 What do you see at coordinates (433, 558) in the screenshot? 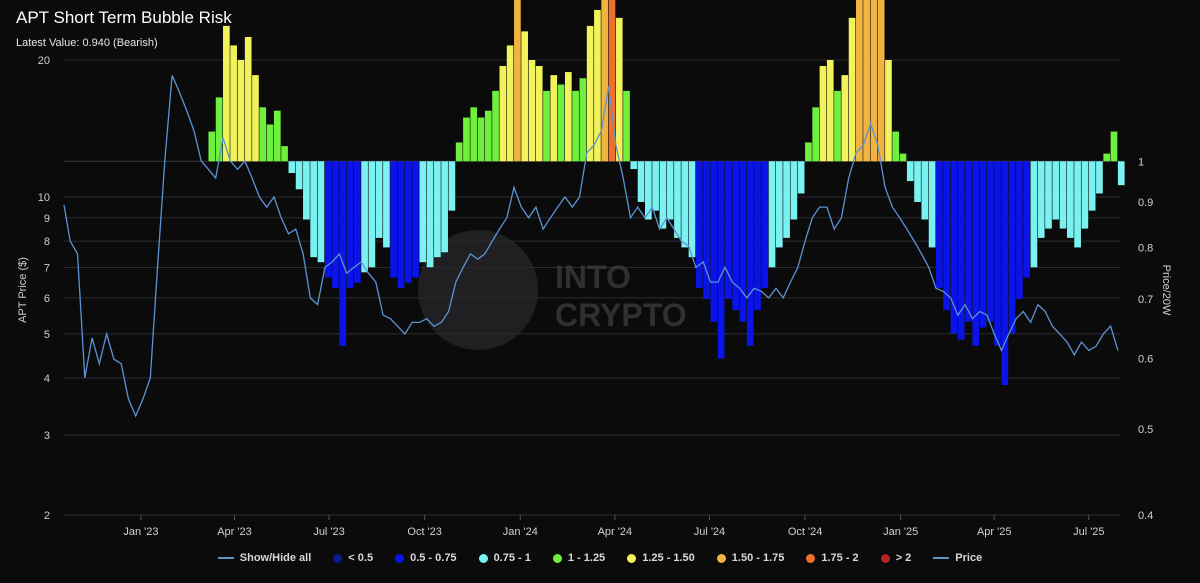
I see `legend-label: 0.5 - 0.75` at bounding box center [433, 558].